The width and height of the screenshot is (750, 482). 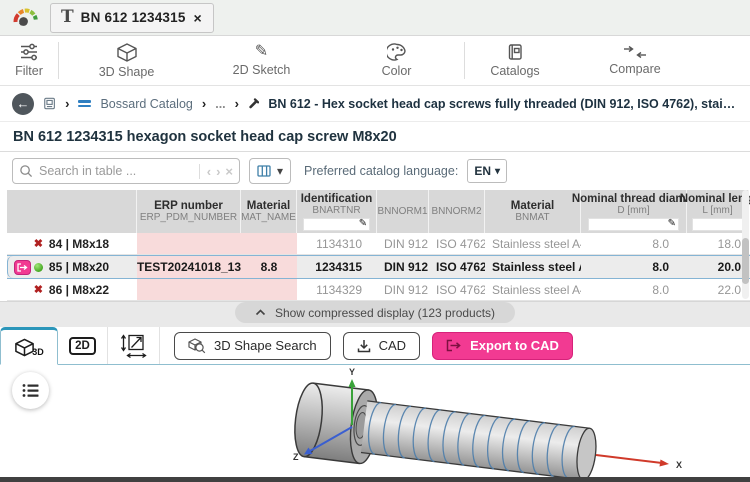 I want to click on cad-button: CAD, so click(x=381, y=345).